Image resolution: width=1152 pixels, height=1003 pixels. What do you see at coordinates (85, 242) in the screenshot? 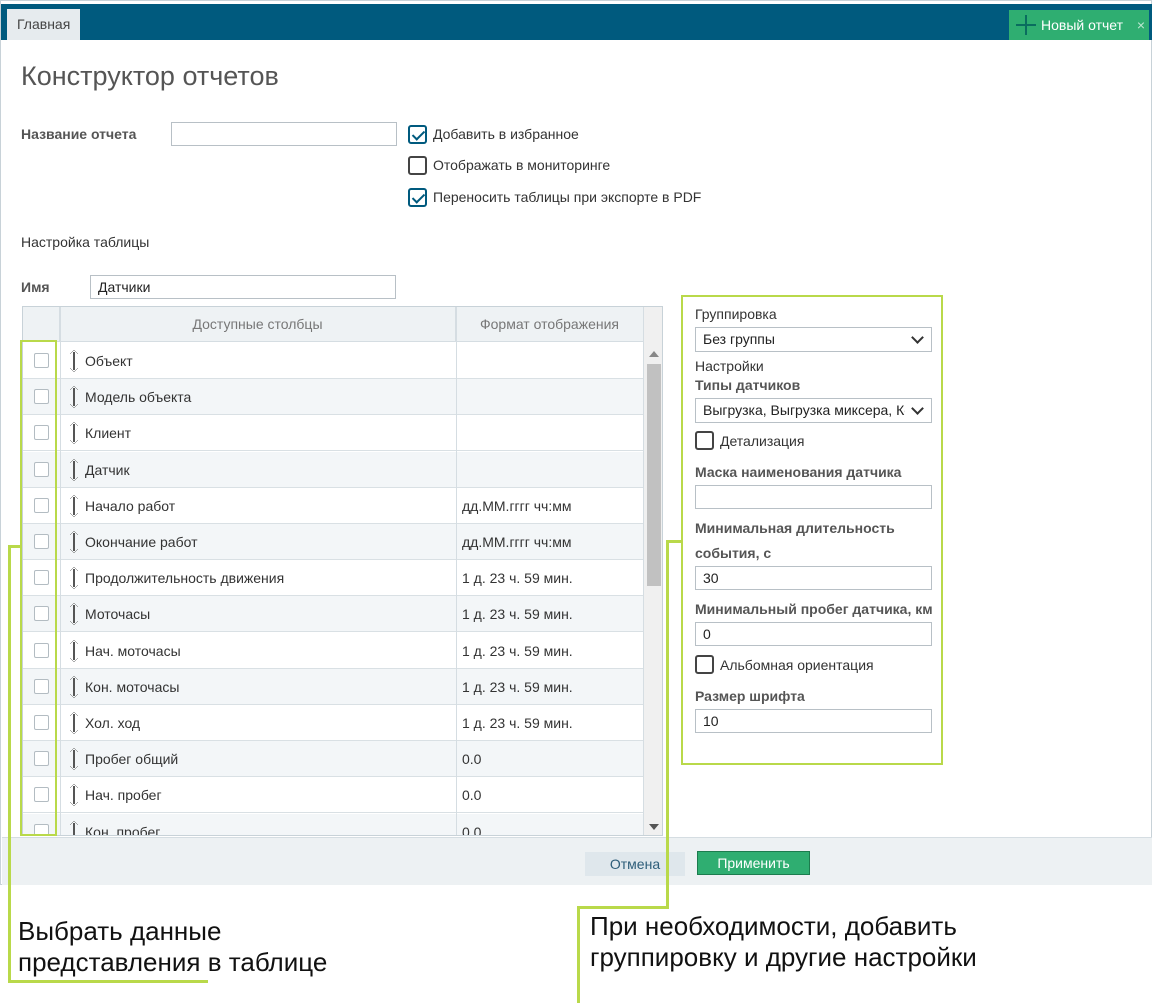
I see `table-settings-heading: Настройка таблицы` at bounding box center [85, 242].